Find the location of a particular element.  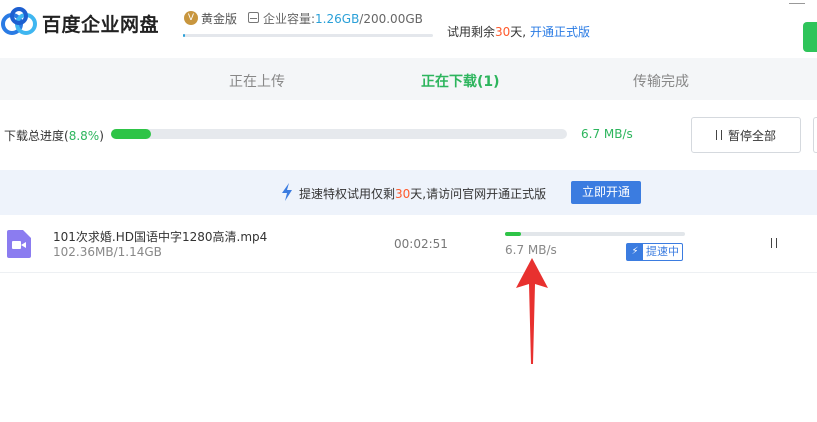

storage-label: 企业容量: is located at coordinates (289, 19).